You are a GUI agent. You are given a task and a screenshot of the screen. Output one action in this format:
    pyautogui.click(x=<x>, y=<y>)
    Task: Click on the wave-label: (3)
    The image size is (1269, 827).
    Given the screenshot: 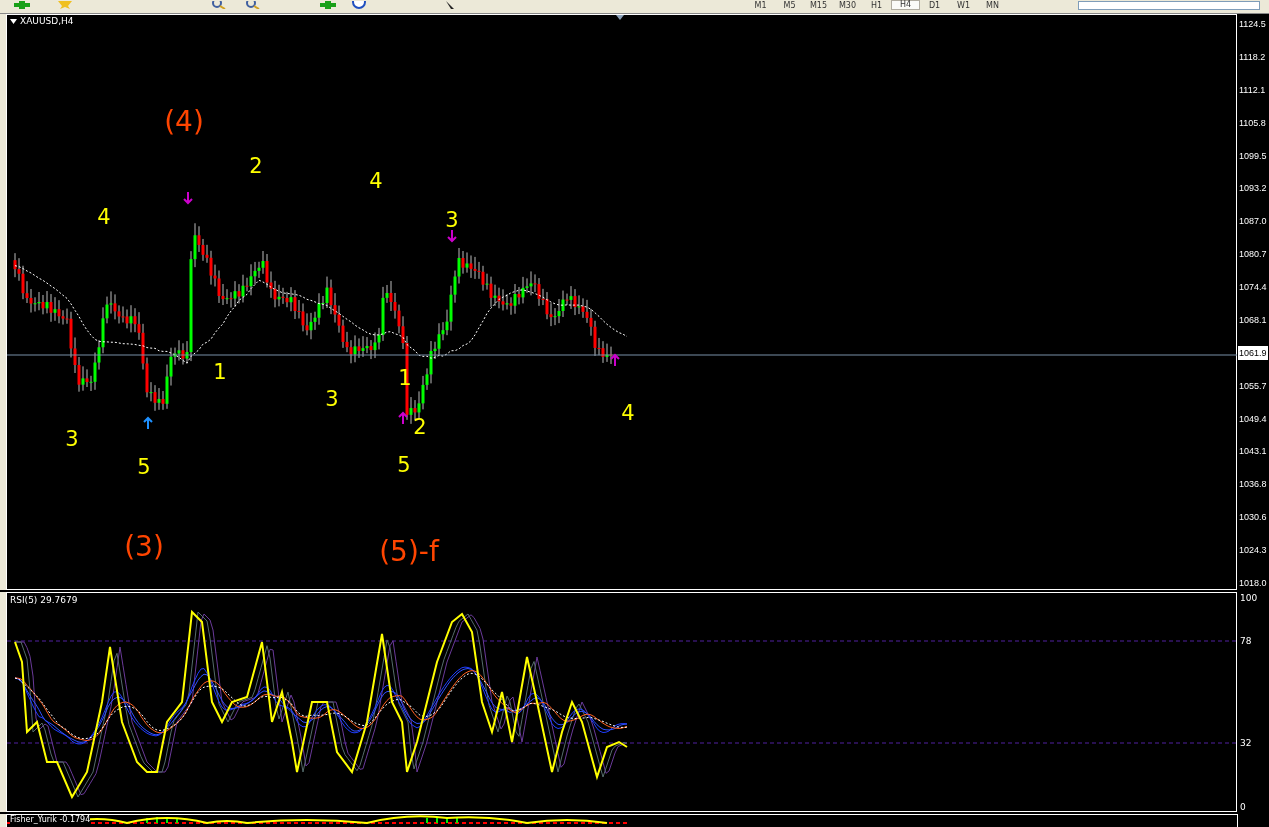 What is the action you would take?
    pyautogui.click(x=144, y=547)
    